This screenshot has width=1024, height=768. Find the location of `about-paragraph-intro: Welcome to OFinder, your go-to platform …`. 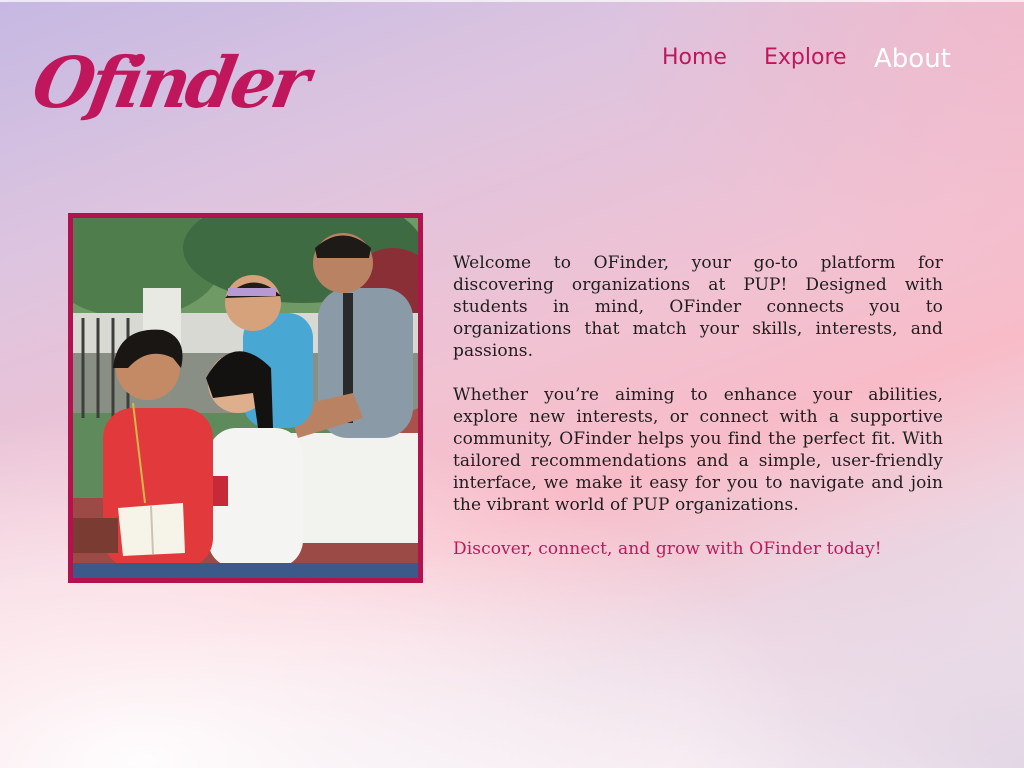

about-paragraph-intro: Welcome to OFinder, your go-to platform … is located at coordinates (698, 307).